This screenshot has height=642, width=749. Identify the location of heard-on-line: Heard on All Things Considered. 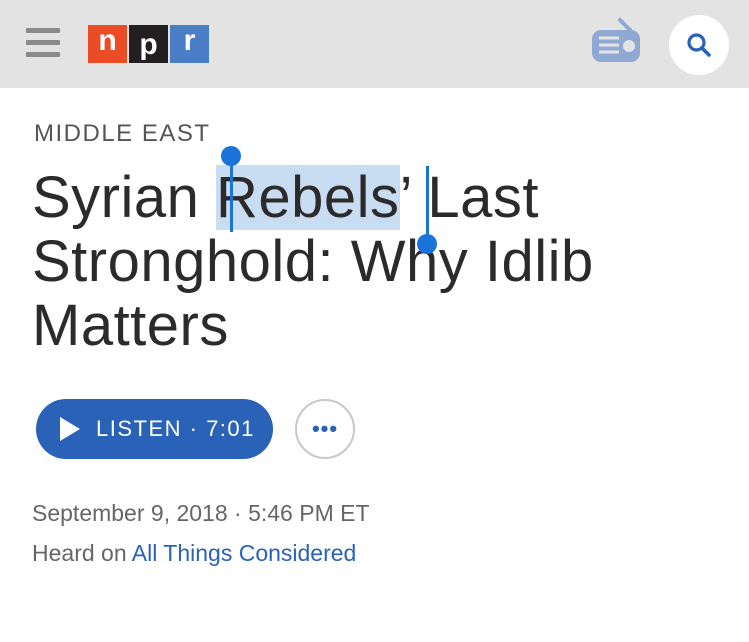
(194, 553).